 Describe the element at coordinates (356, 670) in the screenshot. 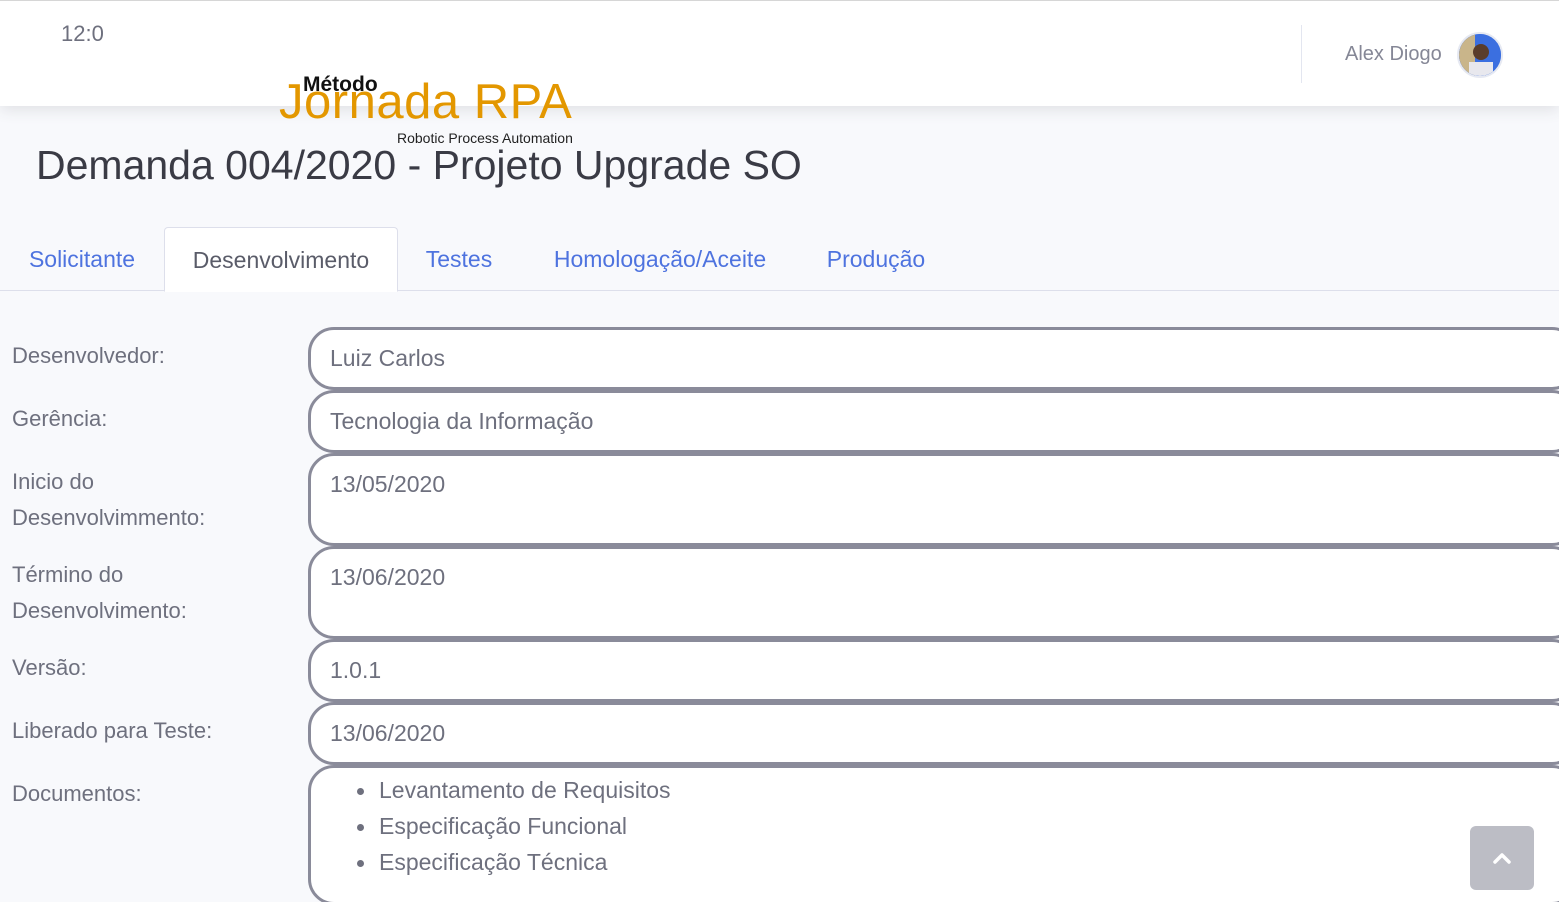

I see `version-value: 1.0.1` at that location.